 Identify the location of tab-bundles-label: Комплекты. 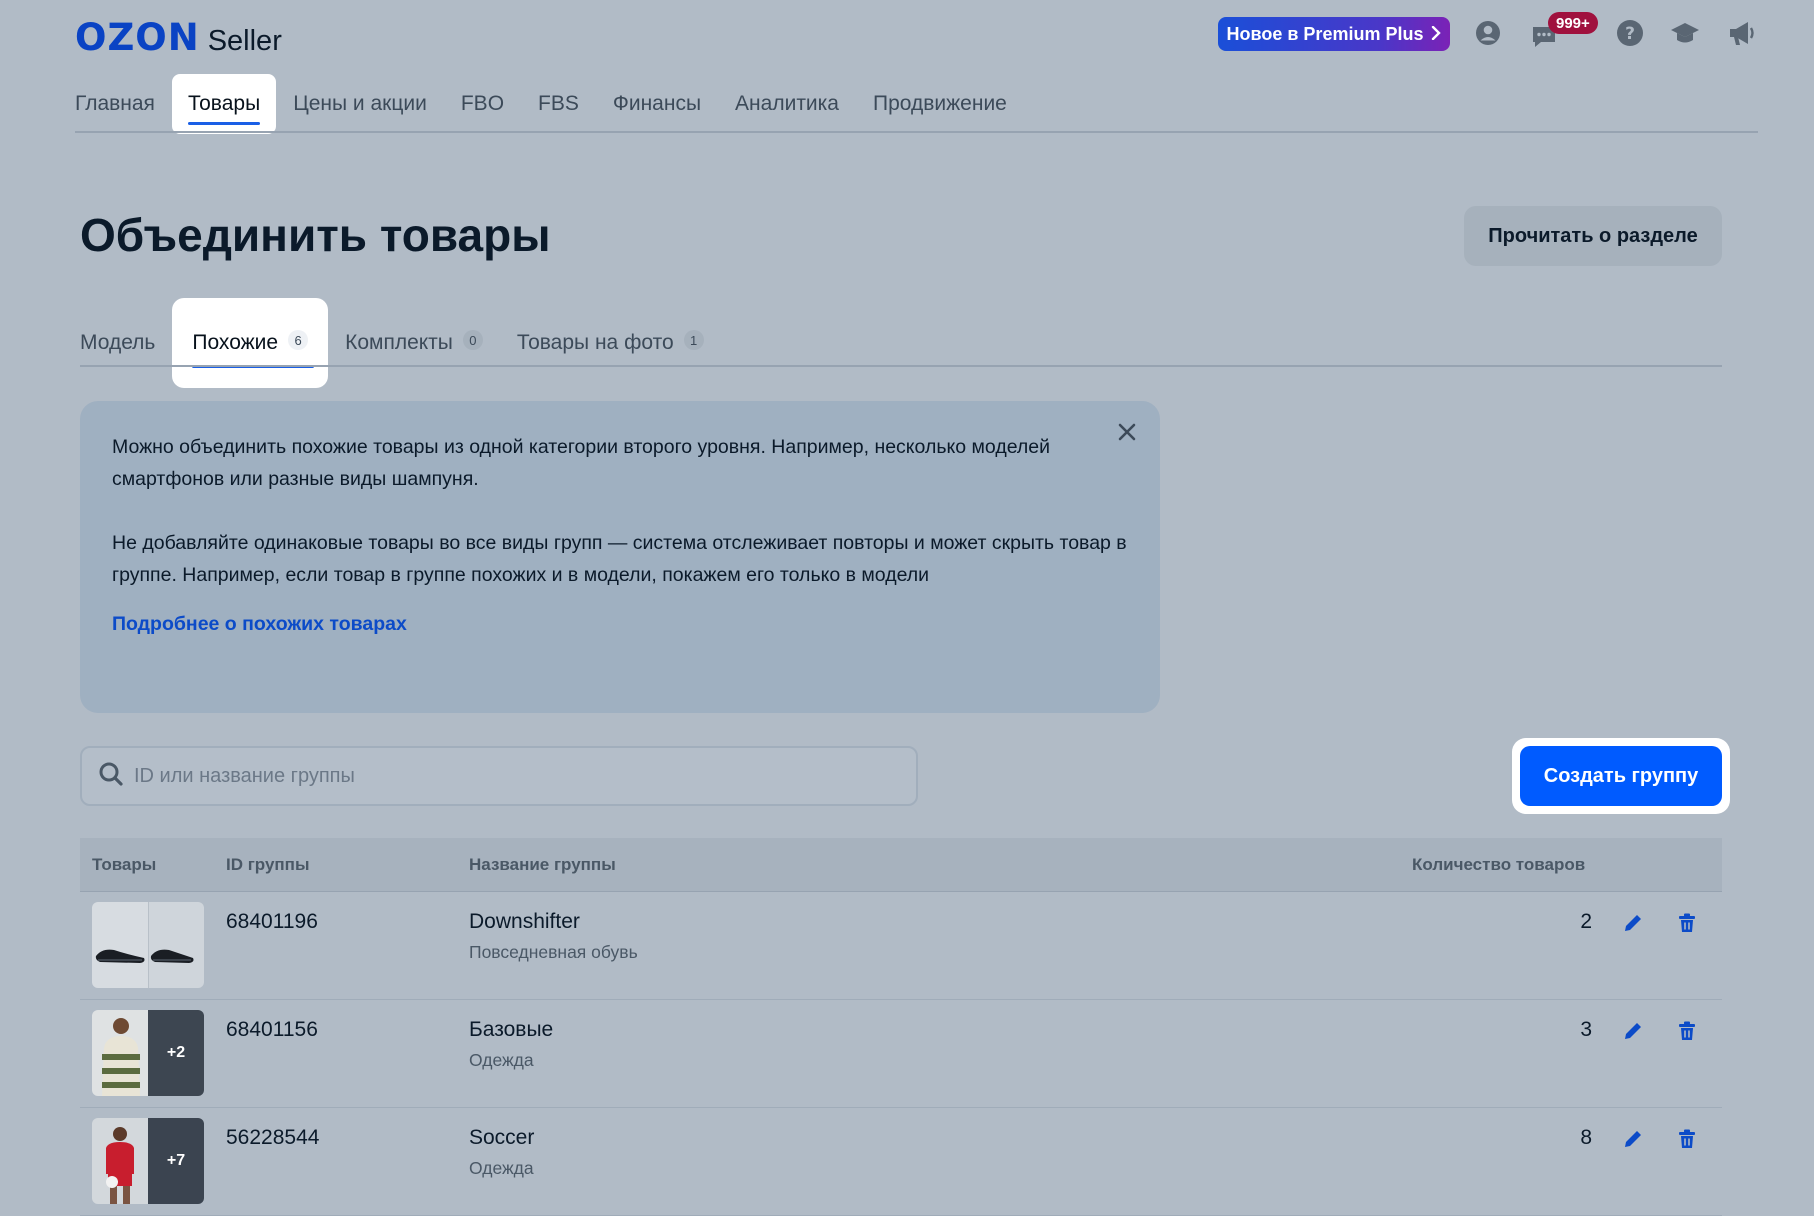
(399, 342).